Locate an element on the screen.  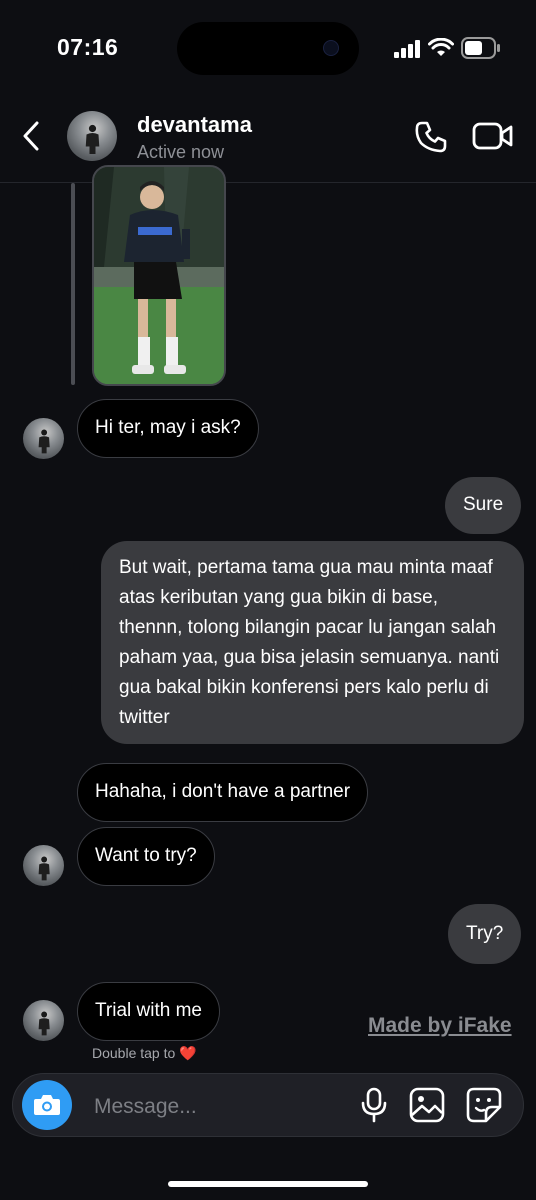
incoming-message: Hahaha, i don't have a partner is located at coordinates (223, 792).